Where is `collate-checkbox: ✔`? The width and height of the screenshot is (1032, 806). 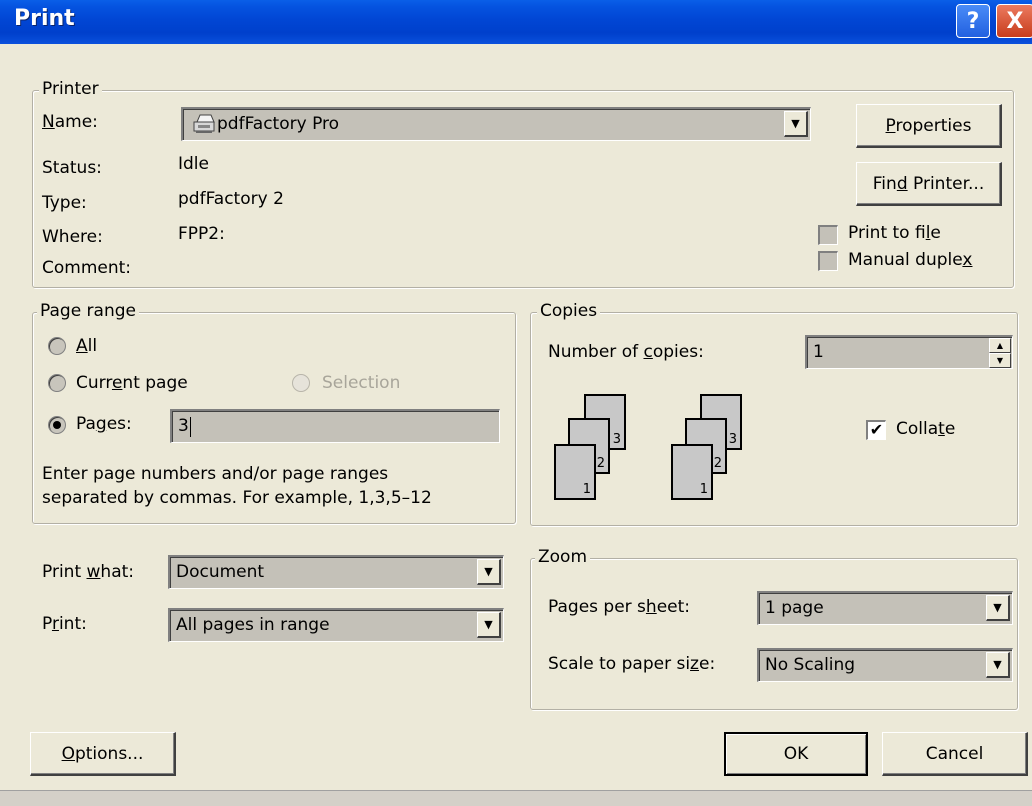
collate-checkbox: ✔ is located at coordinates (876, 430).